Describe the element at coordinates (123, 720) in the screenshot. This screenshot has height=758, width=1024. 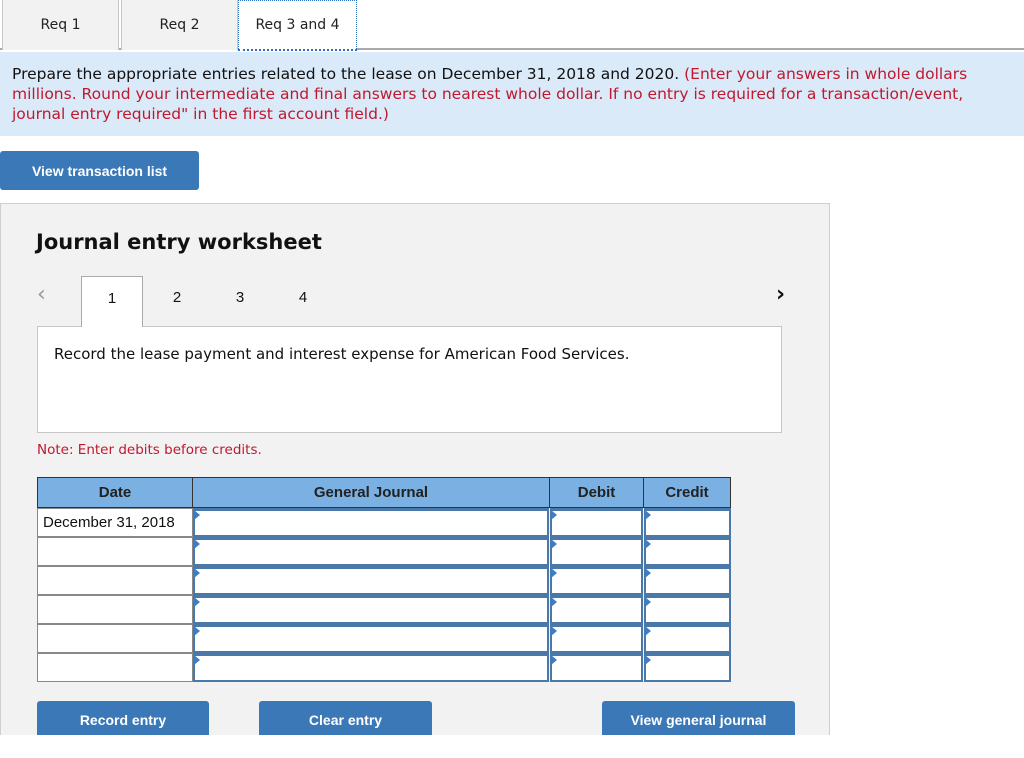
I see `record-entry-button: Record entry` at that location.